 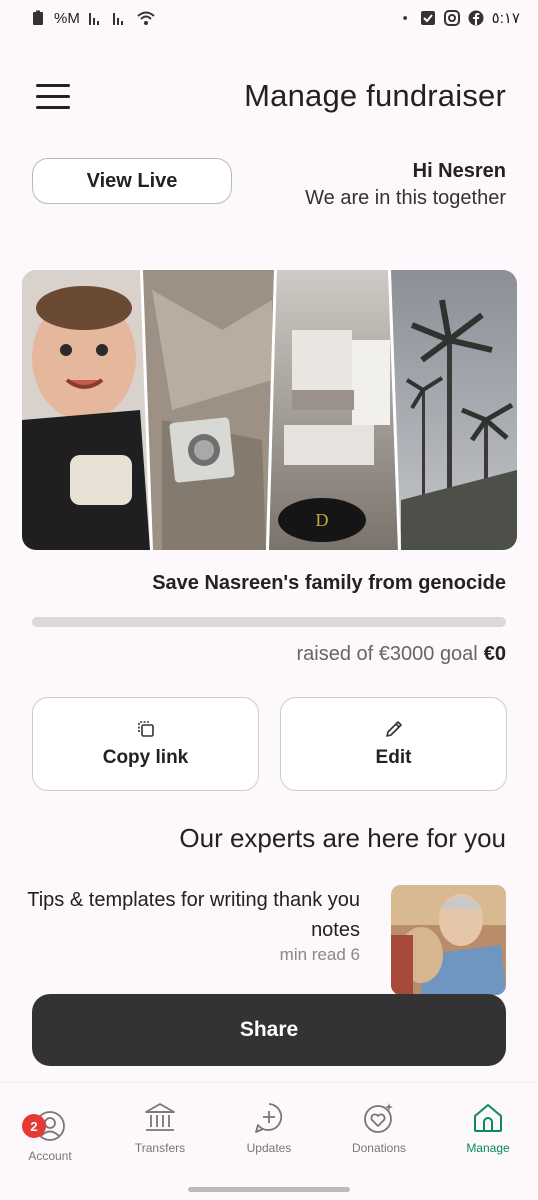 What do you see at coordinates (145, 757) in the screenshot?
I see `copy-link-label: Copy link` at bounding box center [145, 757].